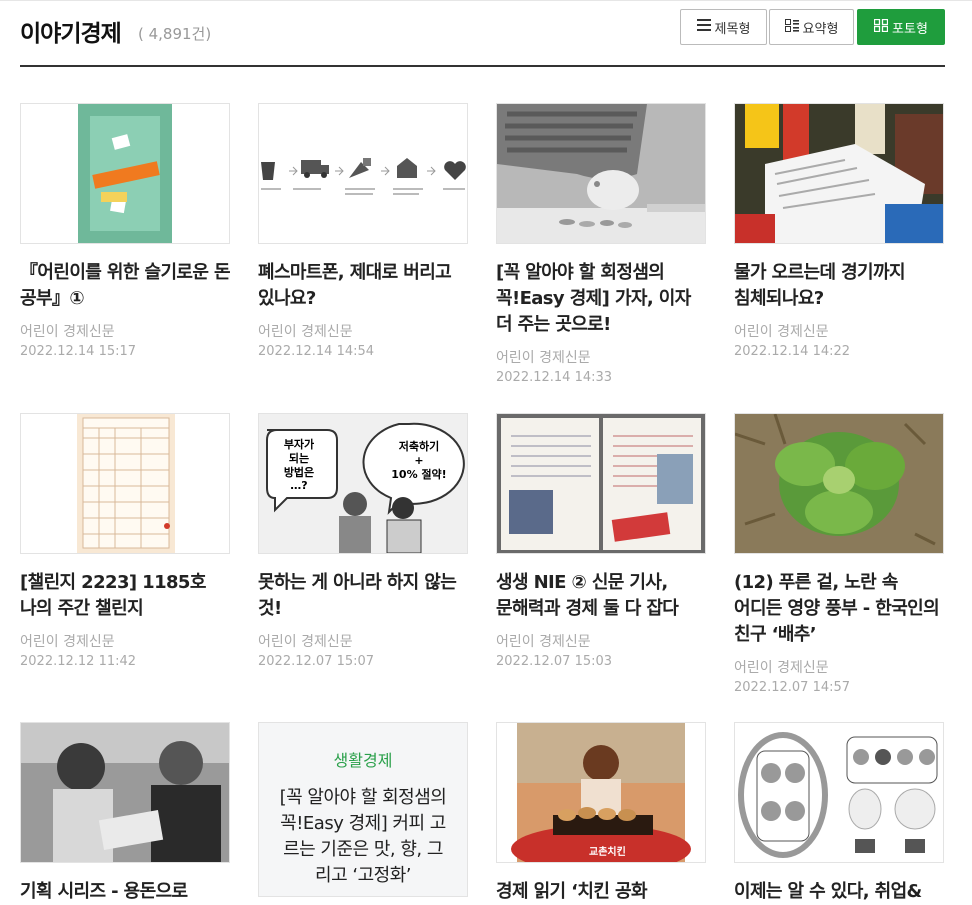 The width and height of the screenshot is (972, 905). What do you see at coordinates (601, 173) in the screenshot?
I see `piggy-bank-image` at bounding box center [601, 173].